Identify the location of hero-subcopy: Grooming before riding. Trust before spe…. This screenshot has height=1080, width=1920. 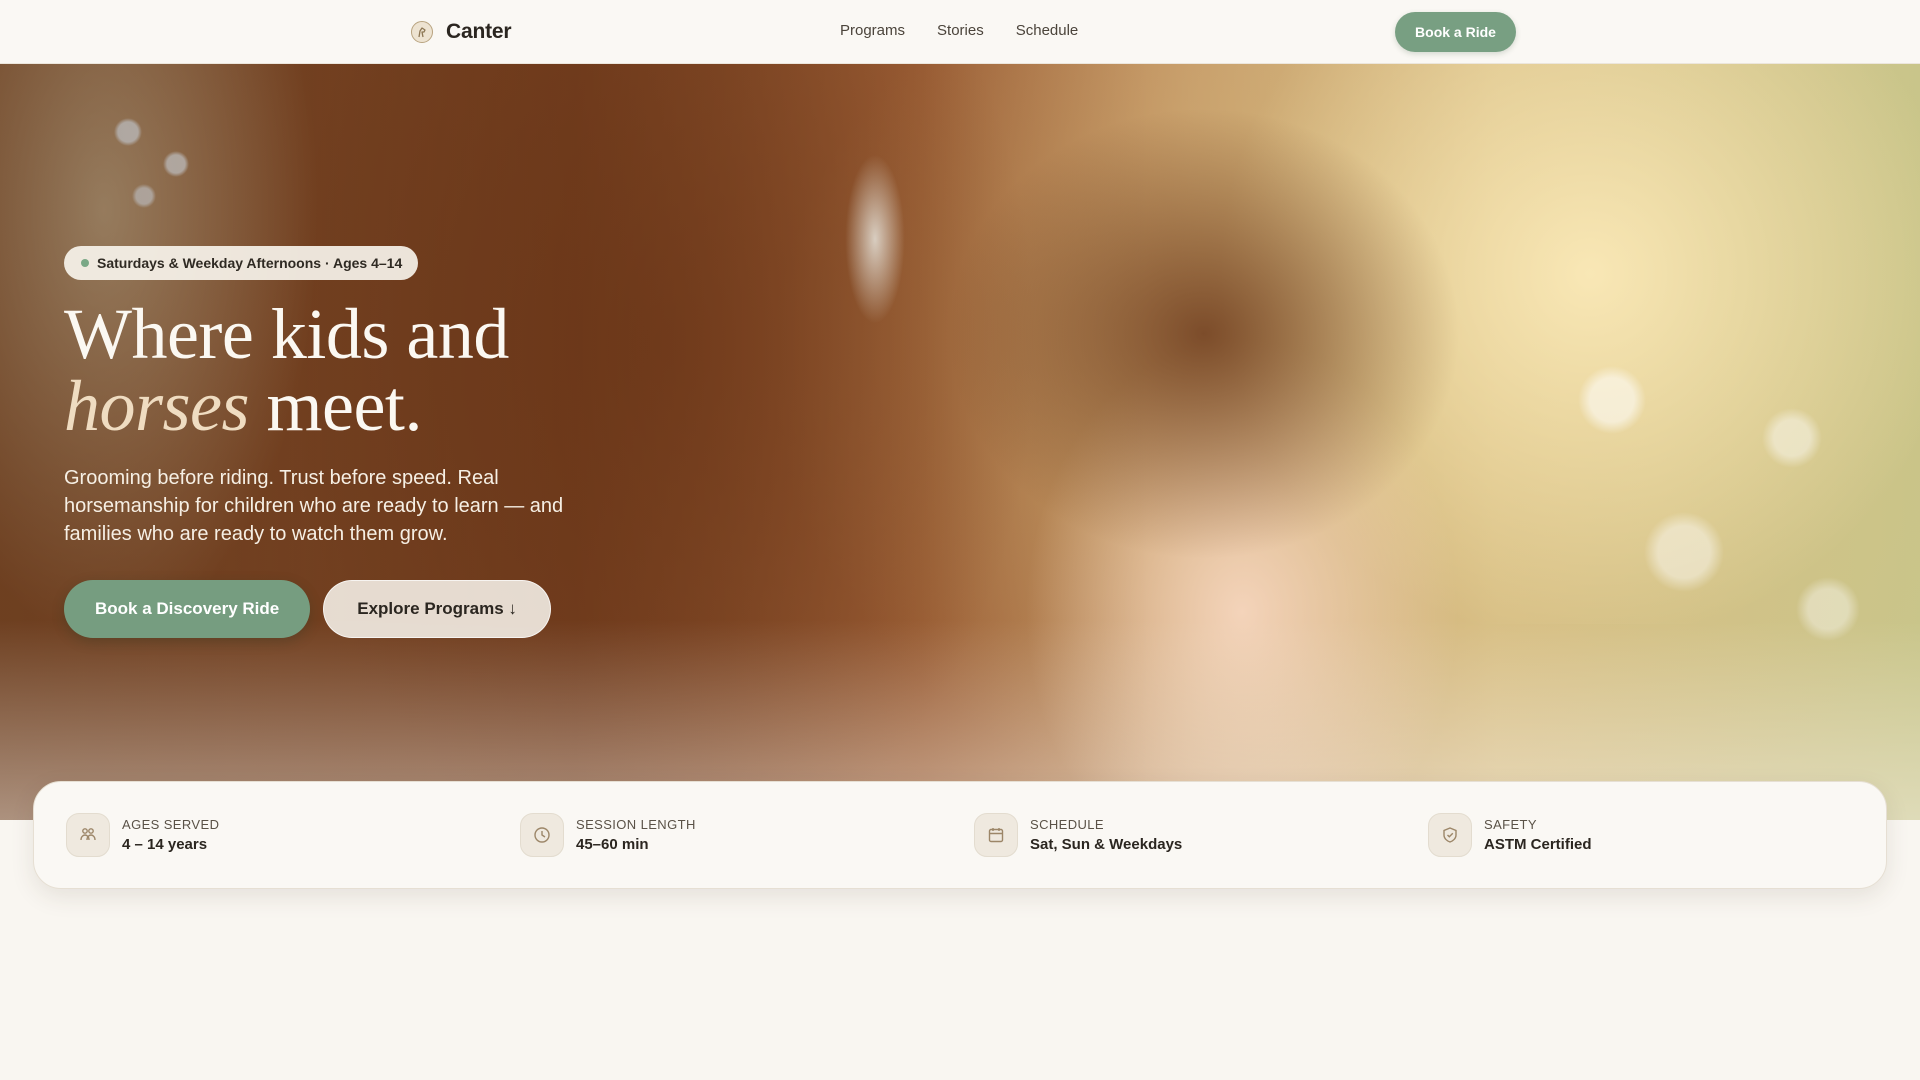
(314, 506).